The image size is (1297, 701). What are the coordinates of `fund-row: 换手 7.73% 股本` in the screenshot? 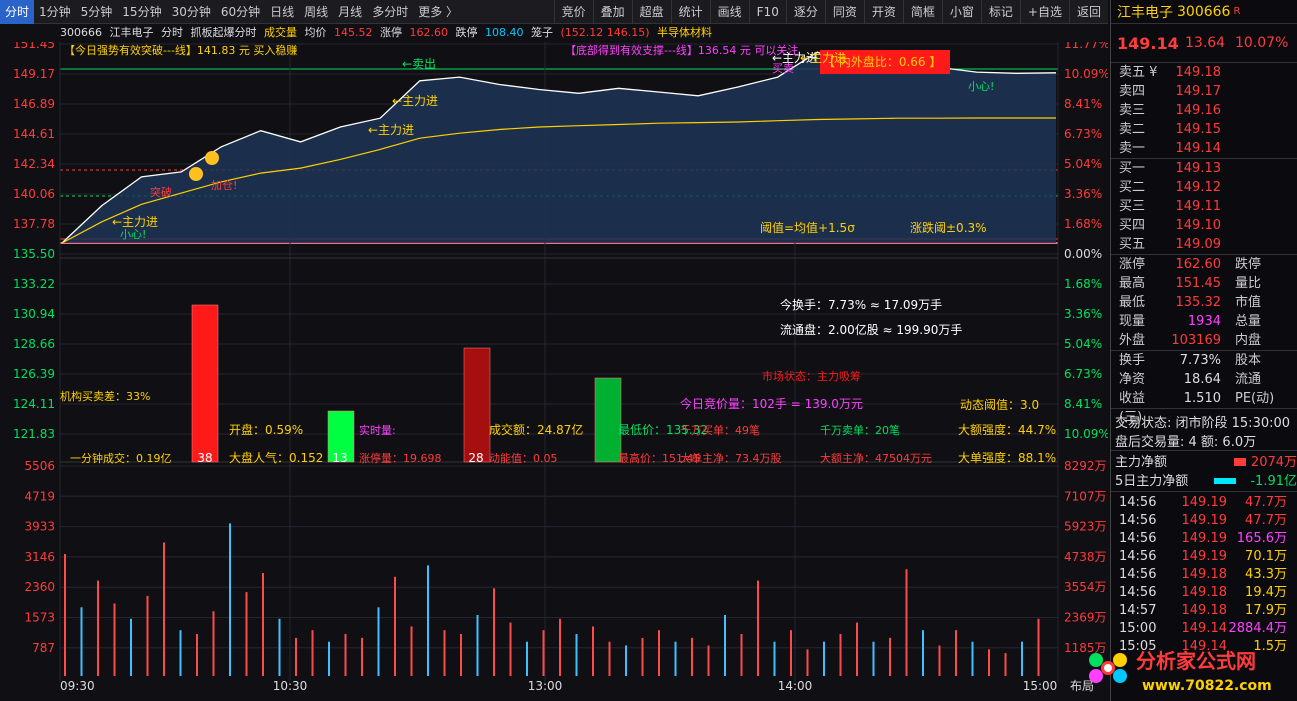 It's located at (1204, 360).